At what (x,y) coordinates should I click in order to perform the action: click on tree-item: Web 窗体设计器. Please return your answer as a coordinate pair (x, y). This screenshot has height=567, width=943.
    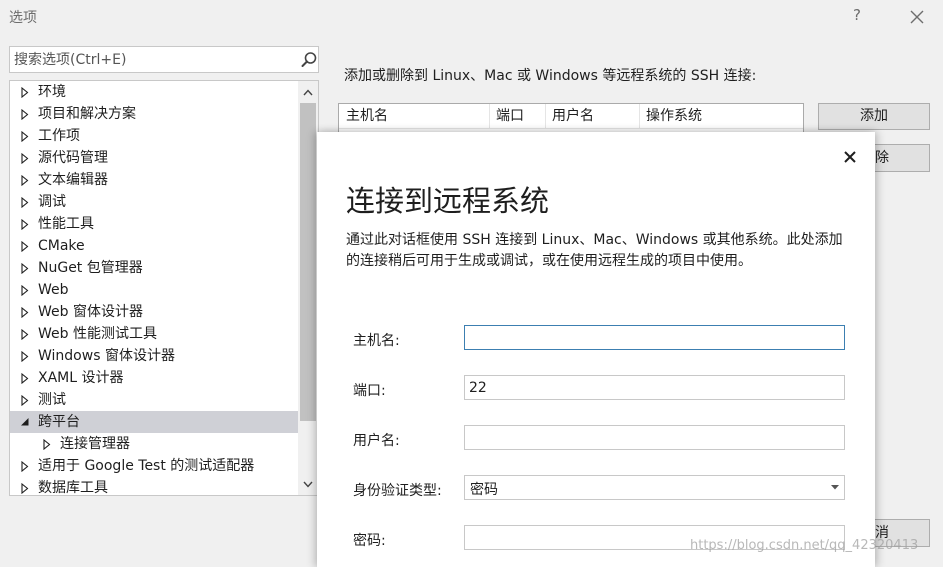
    Looking at the image, I should click on (154, 312).